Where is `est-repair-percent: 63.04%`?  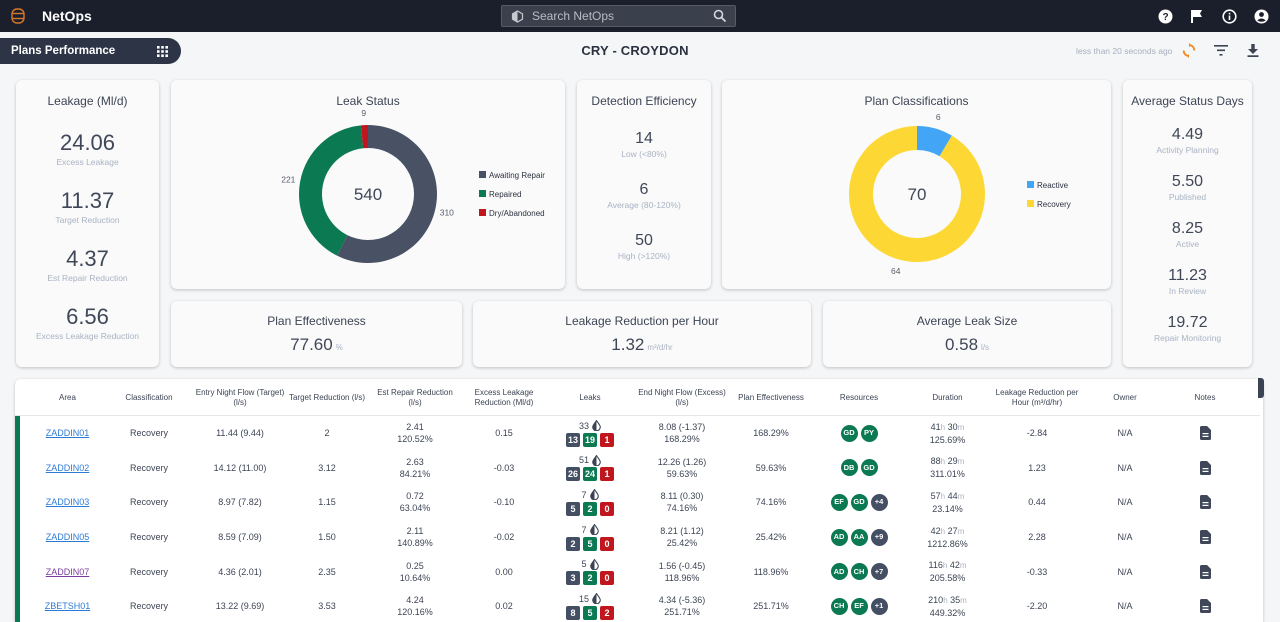
est-repair-percent: 63.04% is located at coordinates (415, 508).